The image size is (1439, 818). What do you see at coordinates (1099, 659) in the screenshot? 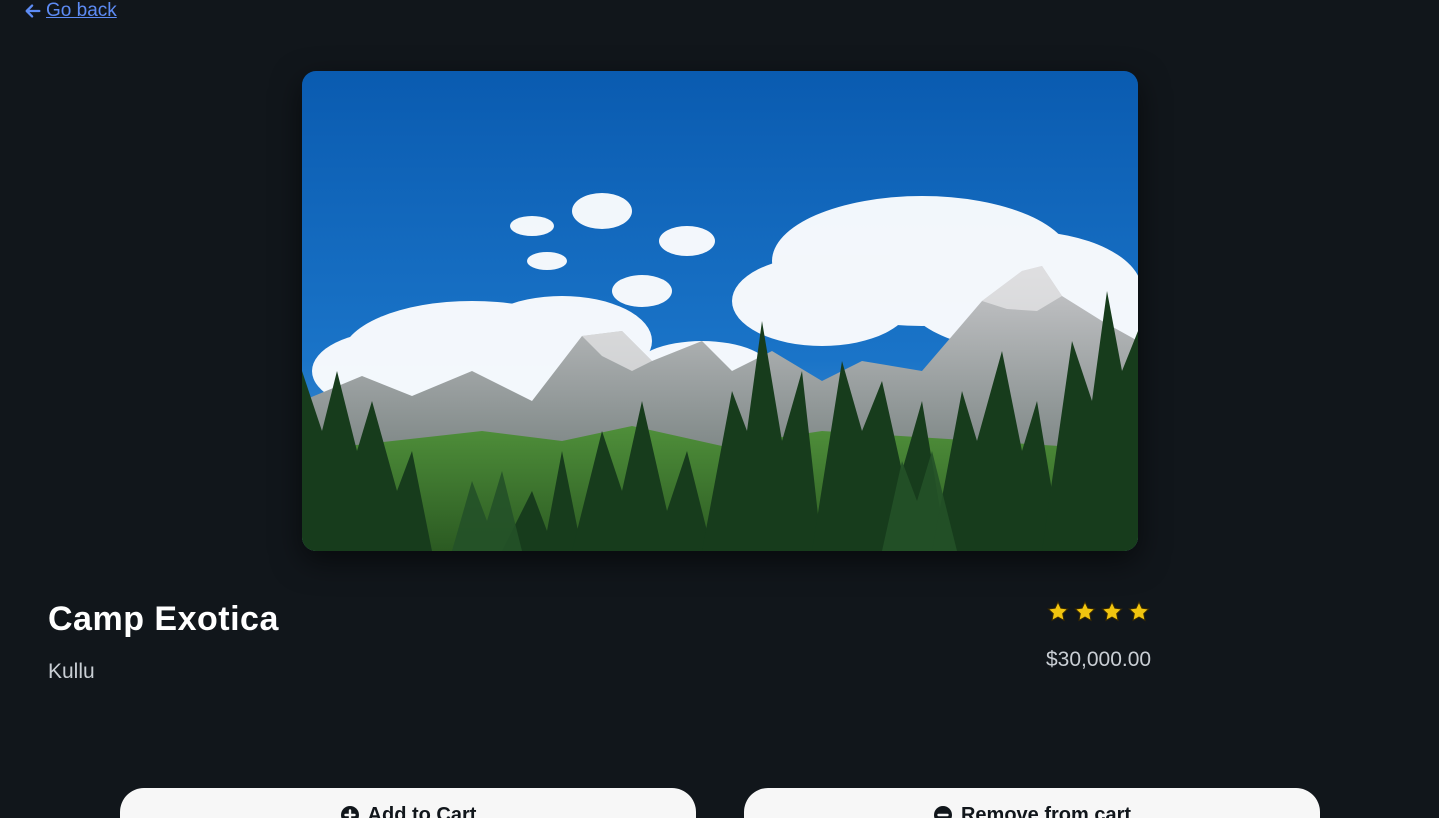
I see `product-price: $30,000.00` at bounding box center [1099, 659].